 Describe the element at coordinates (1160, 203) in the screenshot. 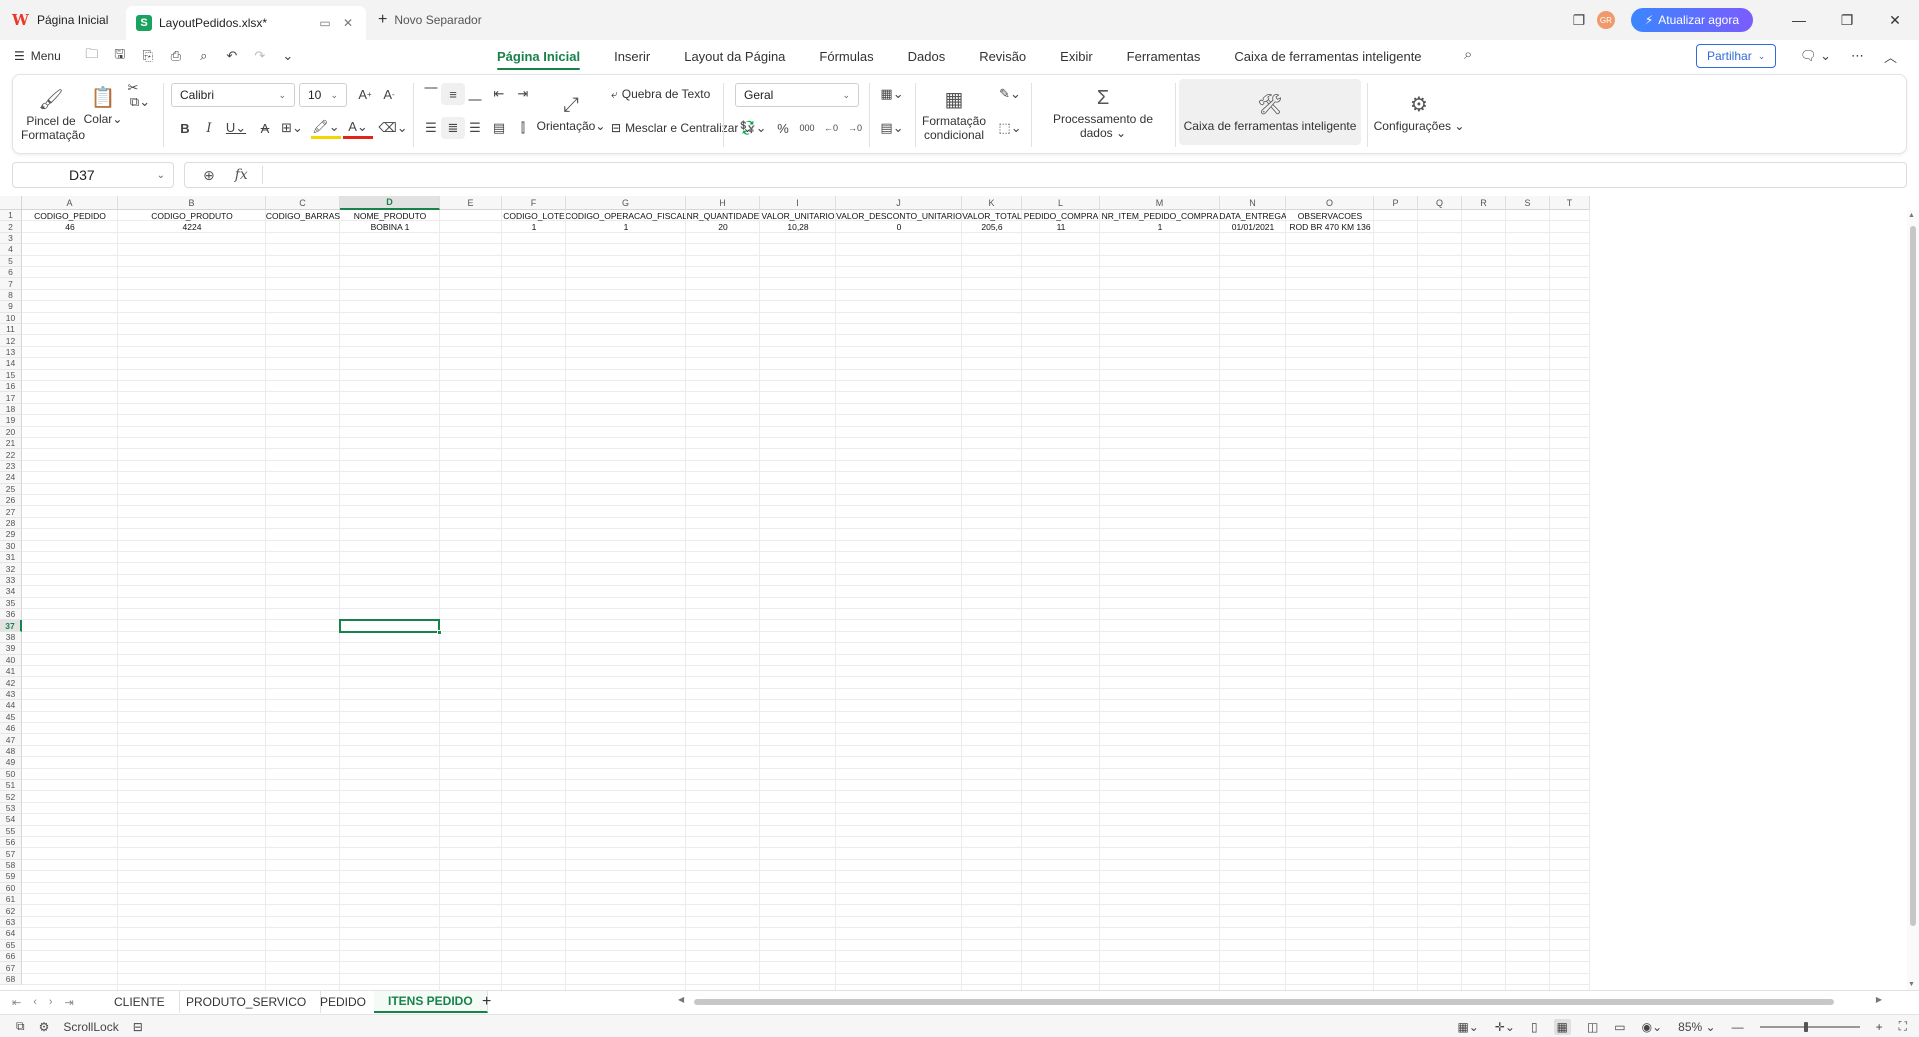

I see `column-header-m: M` at that location.